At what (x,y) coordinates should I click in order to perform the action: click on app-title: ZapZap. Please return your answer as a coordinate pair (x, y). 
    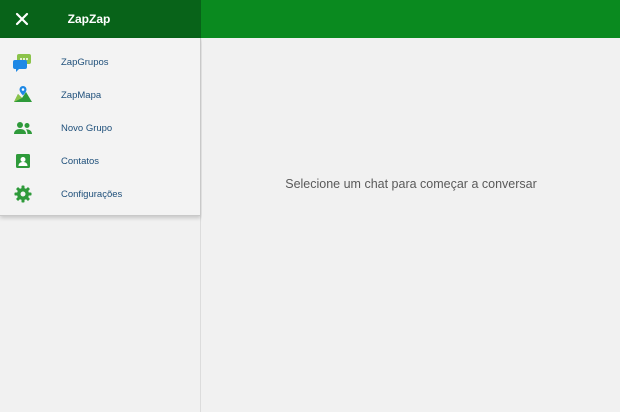
    Looking at the image, I should click on (89, 19).